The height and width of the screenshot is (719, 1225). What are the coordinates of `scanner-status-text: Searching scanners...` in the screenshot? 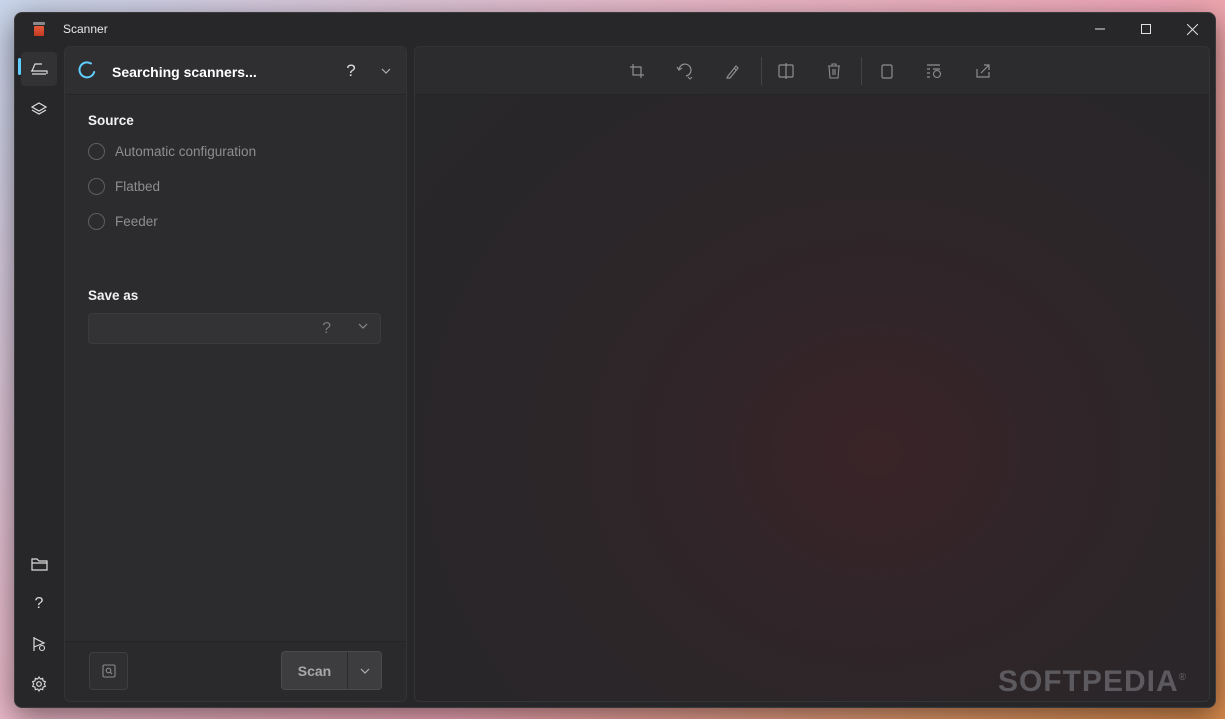 It's located at (184, 72).